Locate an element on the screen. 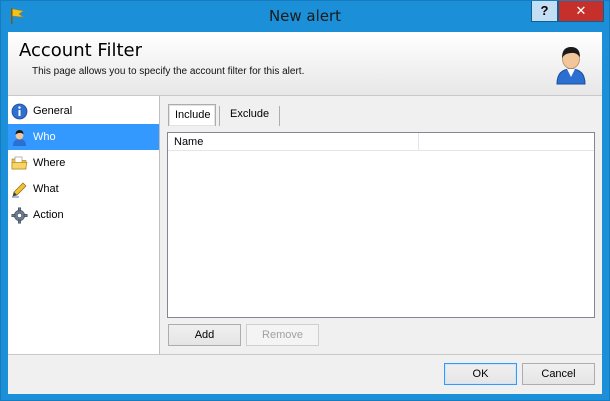  footer-divider is located at coordinates (305, 354).